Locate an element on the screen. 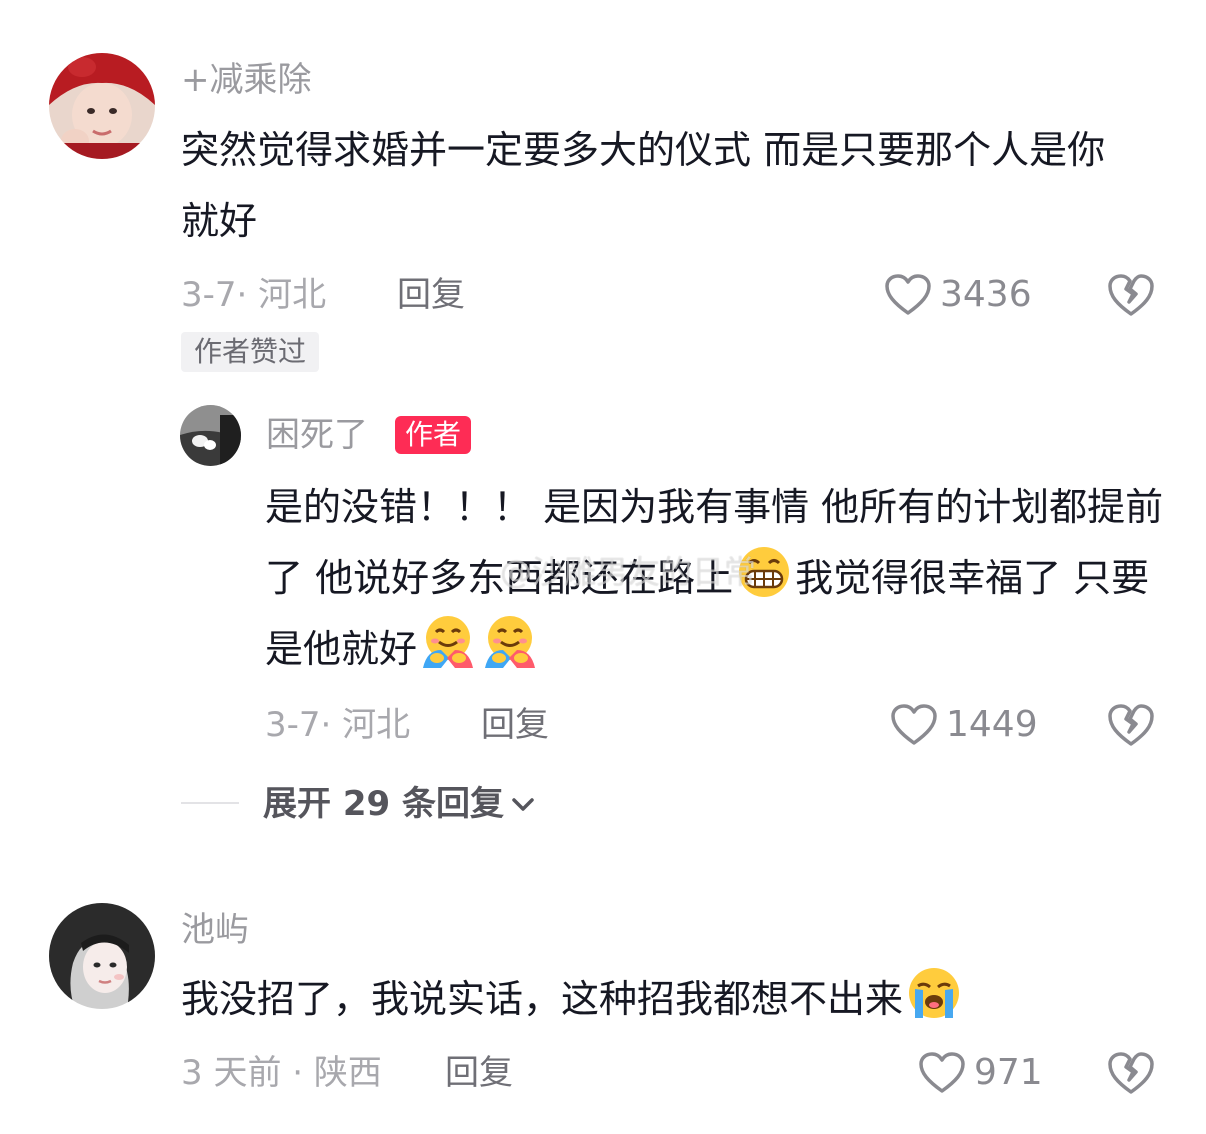 The width and height of the screenshot is (1206, 1134). expand-replies-label: 展开 29 条回复 is located at coordinates (383, 804).